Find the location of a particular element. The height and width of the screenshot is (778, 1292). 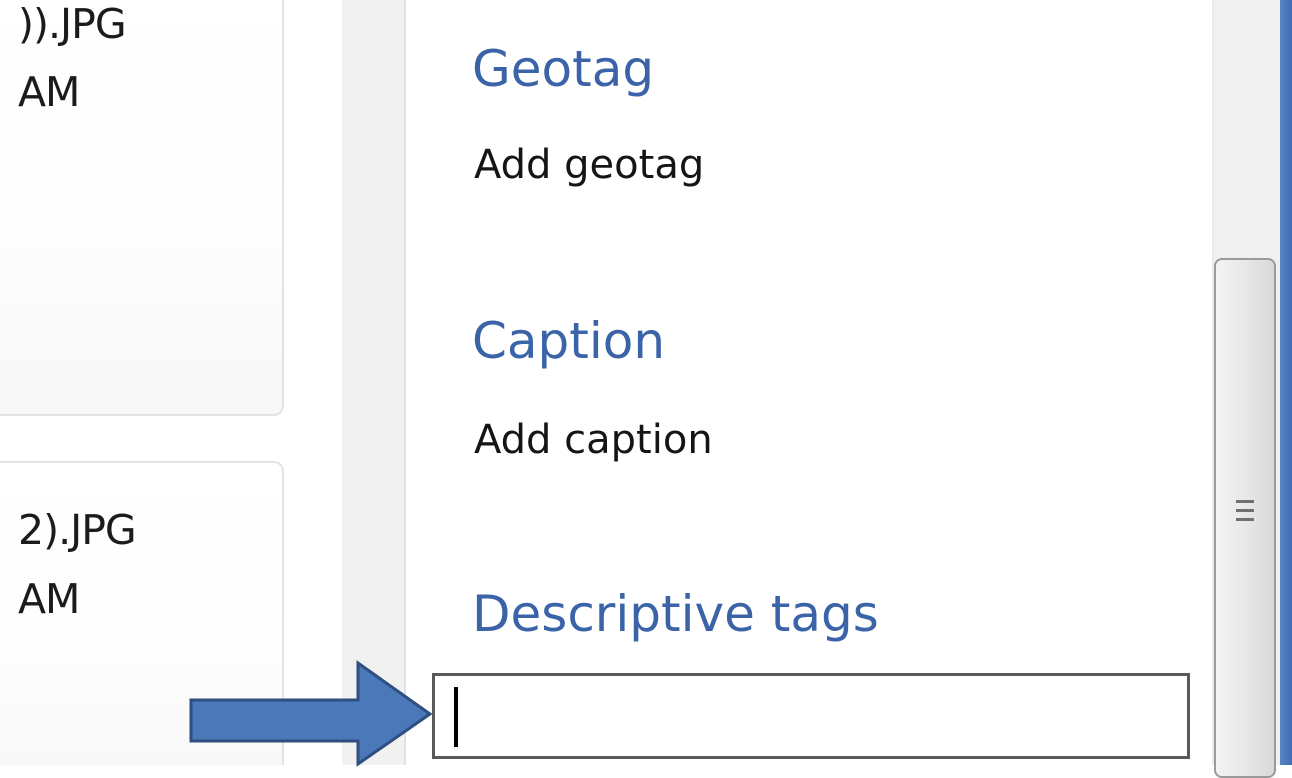

add-caption-link: Add caption is located at coordinates (593, 440).